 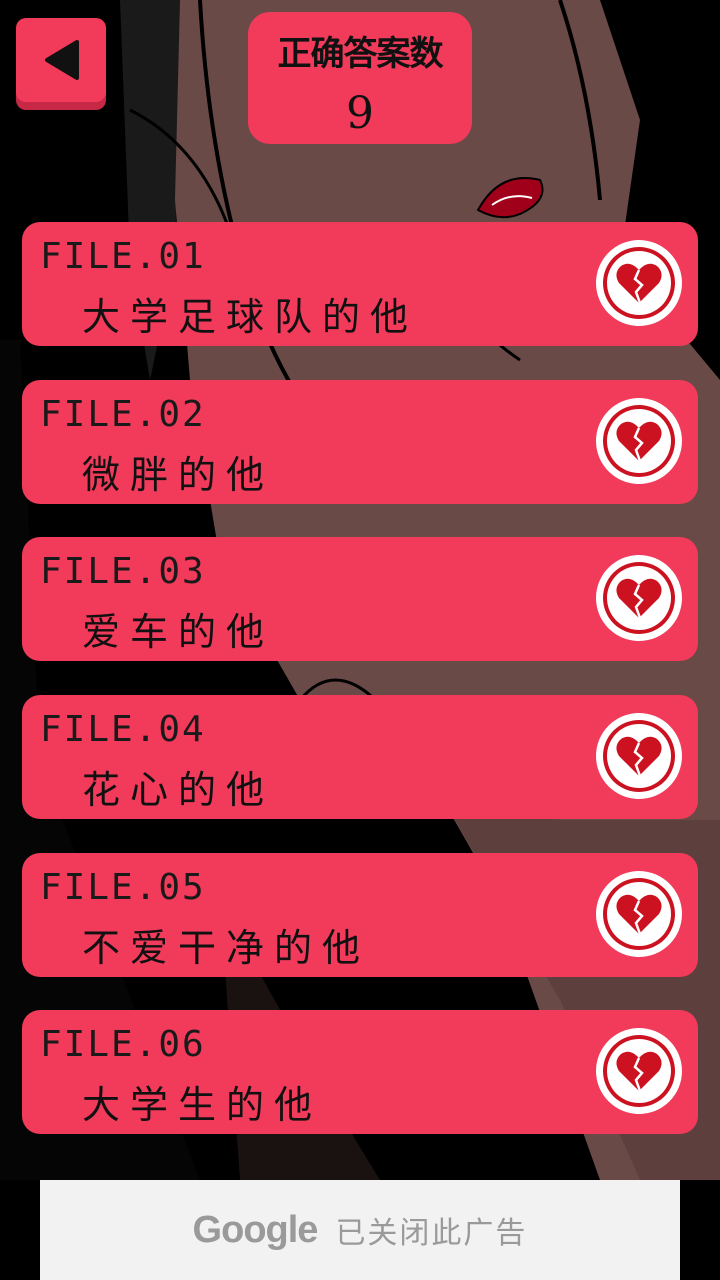 I want to click on file-code: FILE.04, so click(x=123, y=729).